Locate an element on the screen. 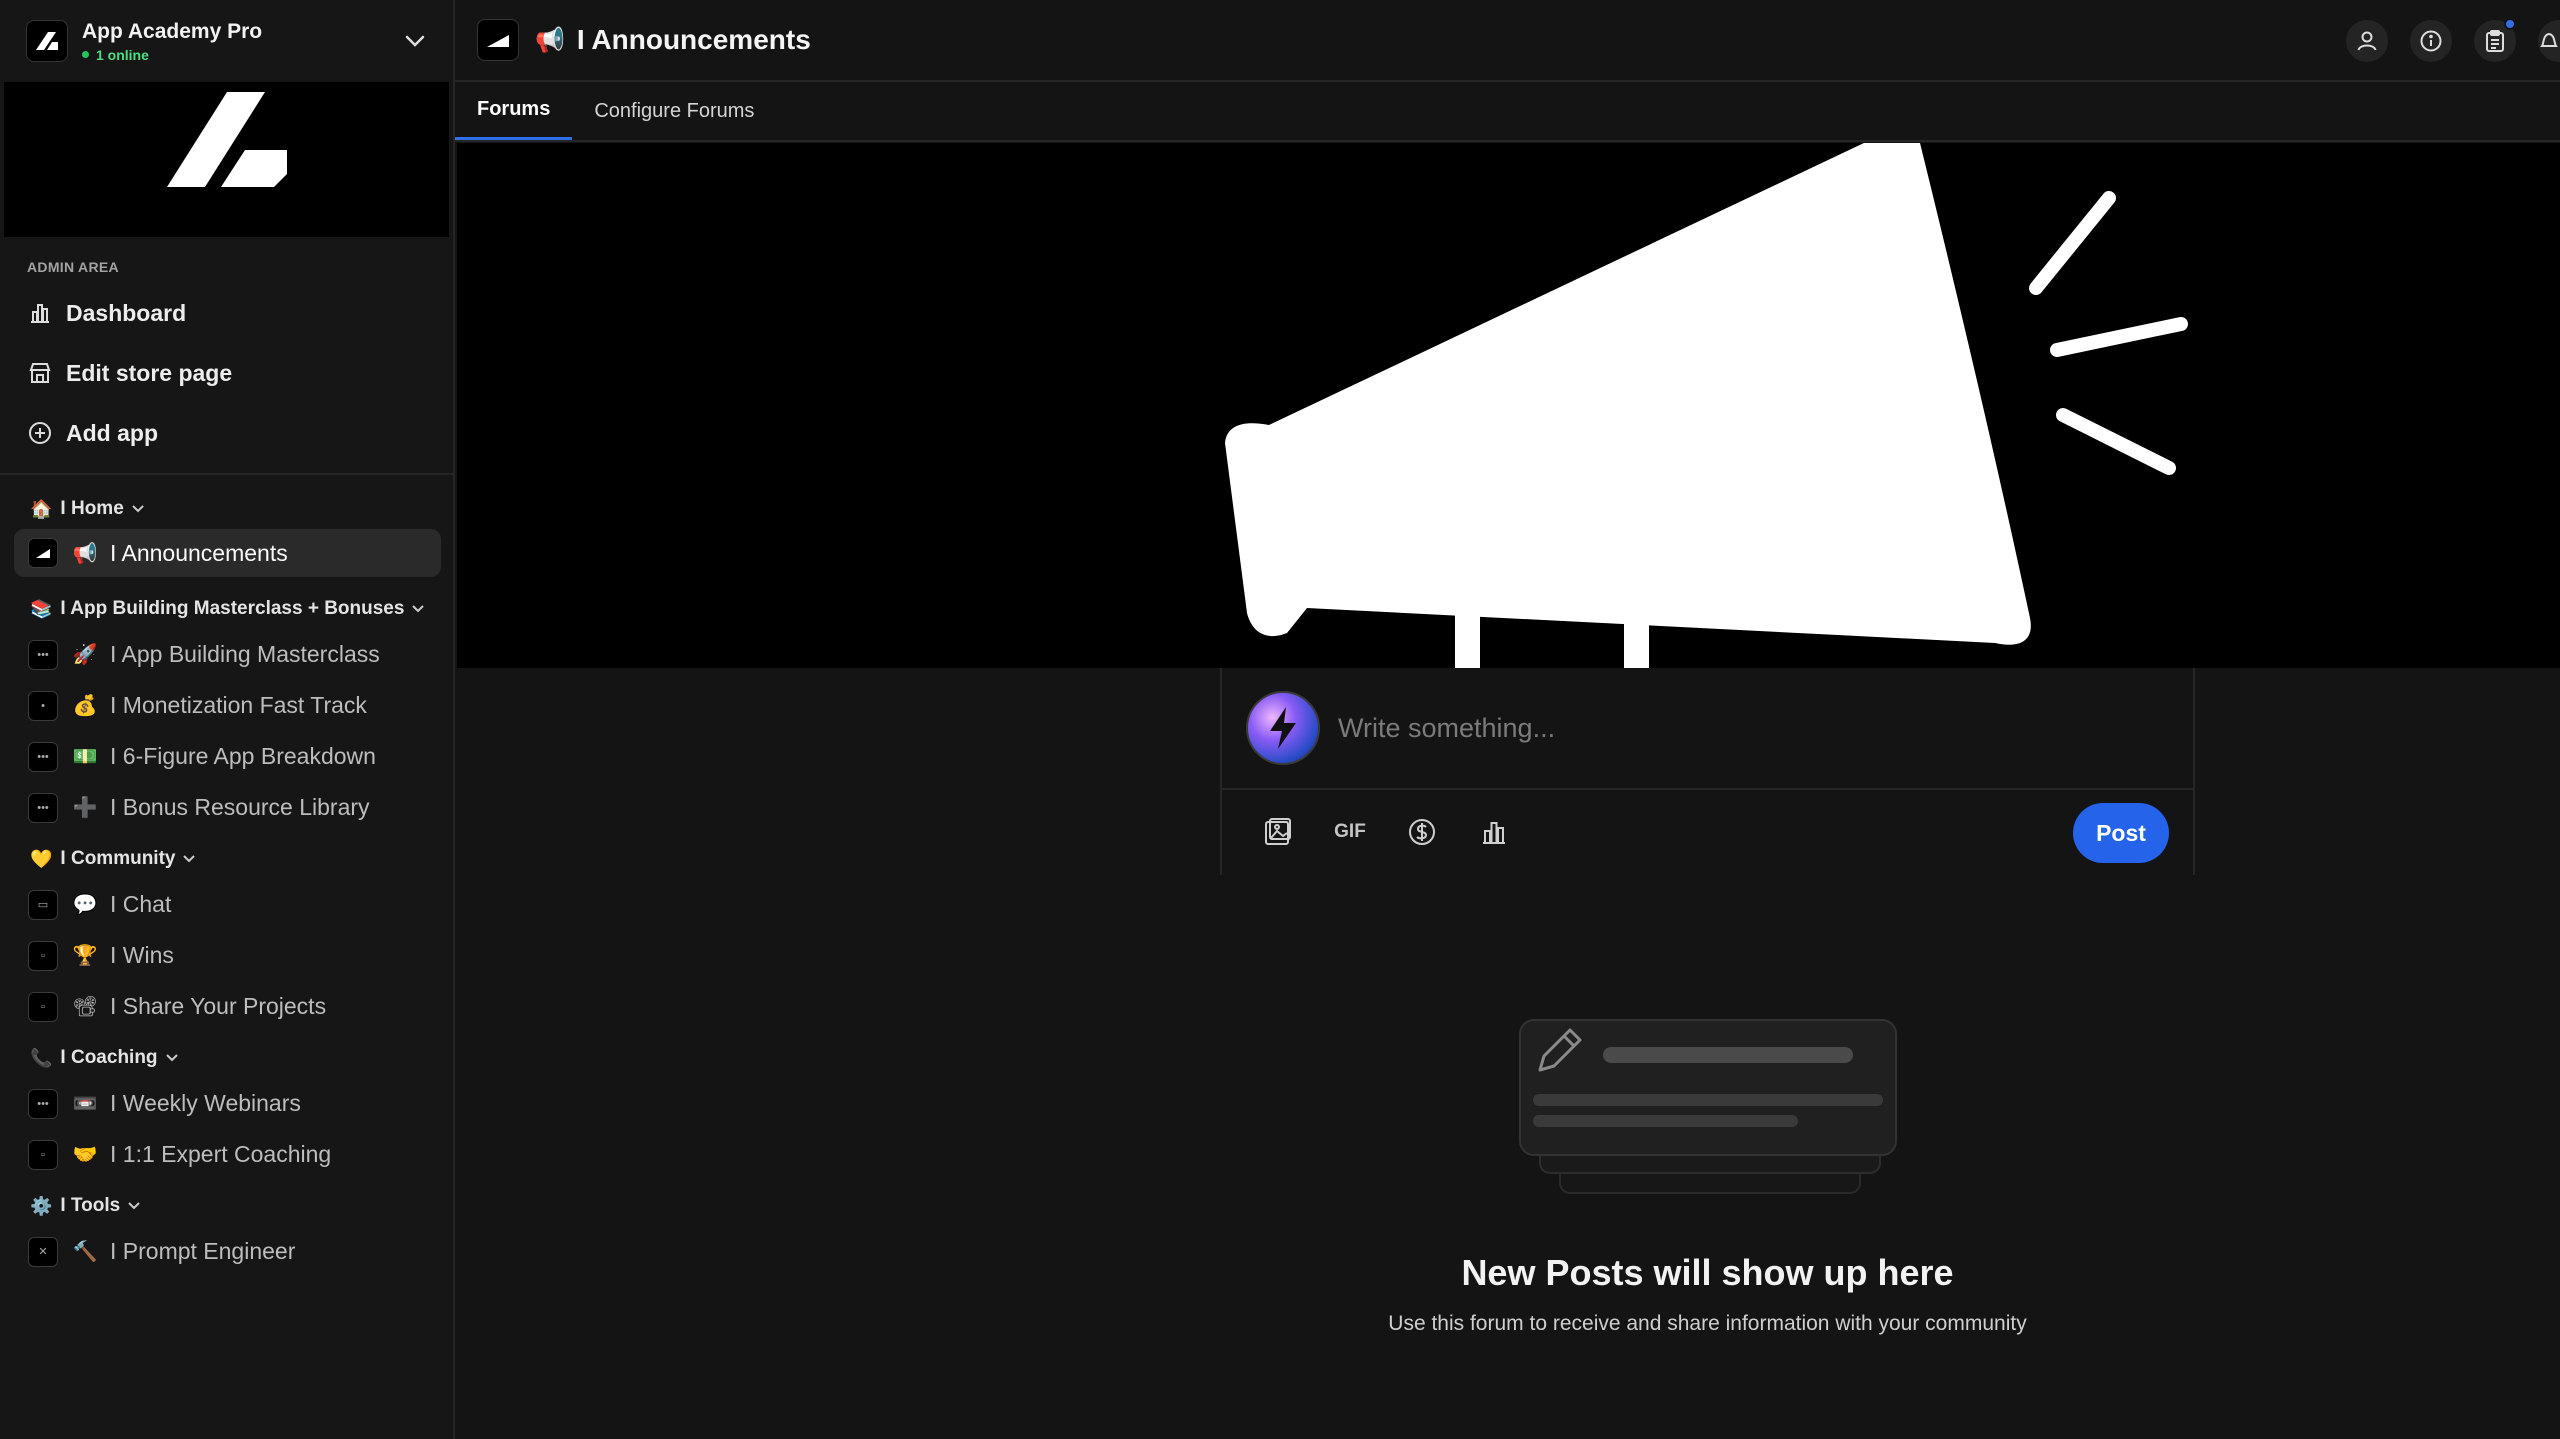 Image resolution: width=2560 pixels, height=1439 pixels. phone-icon: 📞 is located at coordinates (41, 1057).